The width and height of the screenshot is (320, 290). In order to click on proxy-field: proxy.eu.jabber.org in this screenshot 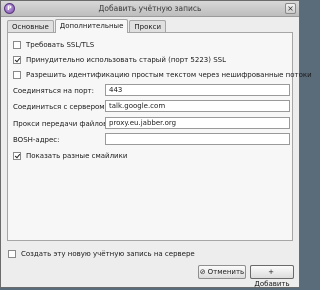, I will do `click(197, 123)`.